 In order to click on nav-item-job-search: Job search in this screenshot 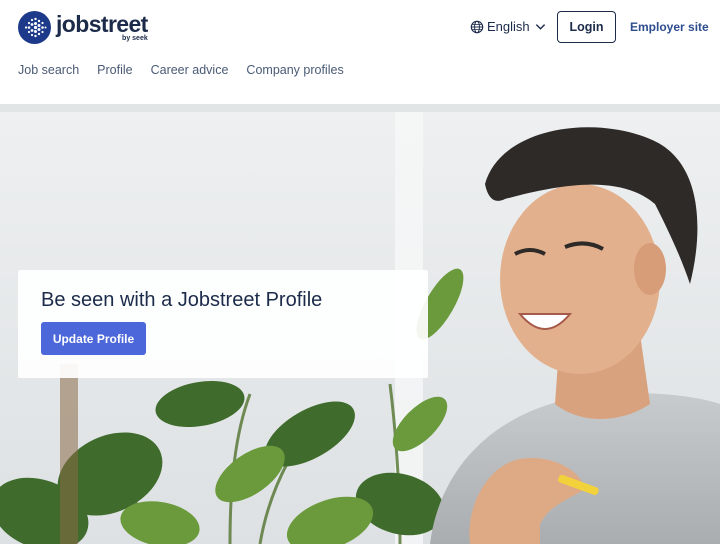, I will do `click(48, 70)`.